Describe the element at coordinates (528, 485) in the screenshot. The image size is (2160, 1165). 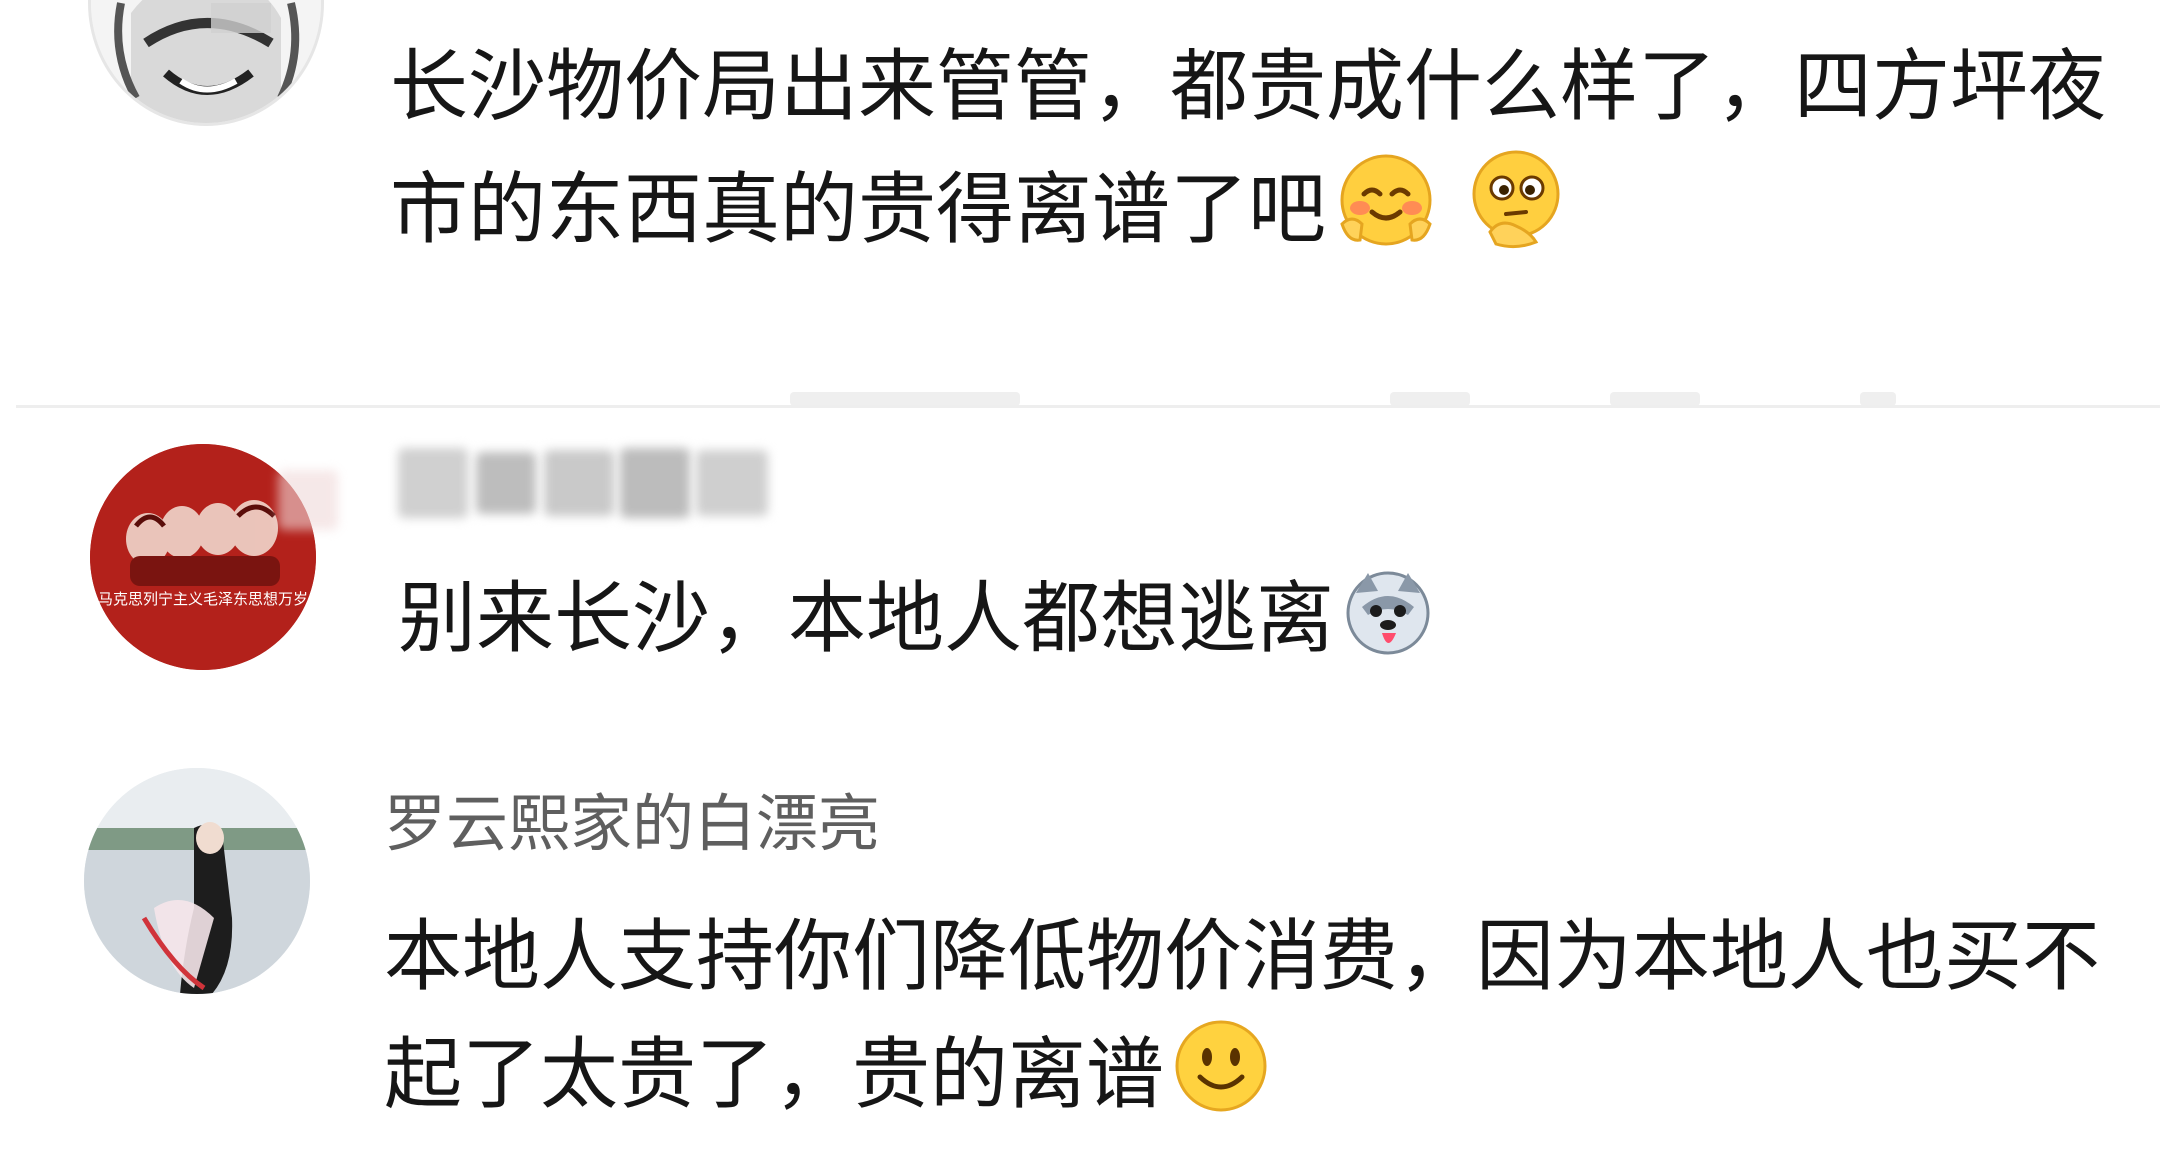
I see `username-blurred` at that location.